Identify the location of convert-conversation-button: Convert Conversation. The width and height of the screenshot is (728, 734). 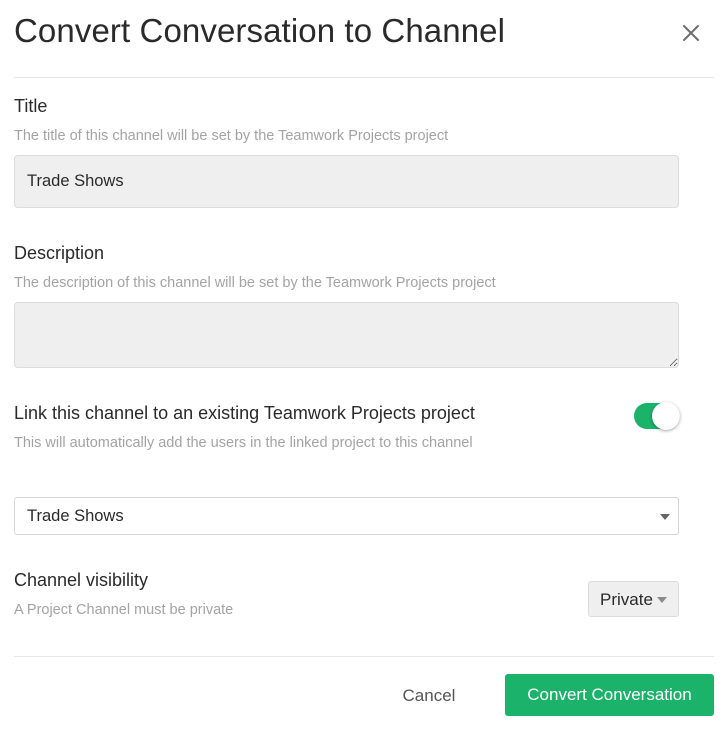
(609, 695).